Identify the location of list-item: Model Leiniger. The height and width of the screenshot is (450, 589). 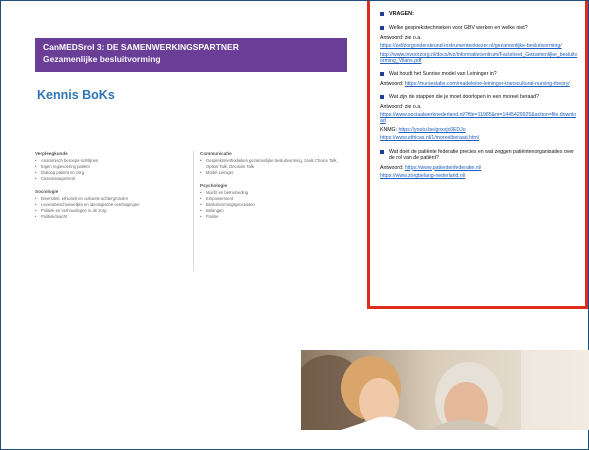
(271, 173).